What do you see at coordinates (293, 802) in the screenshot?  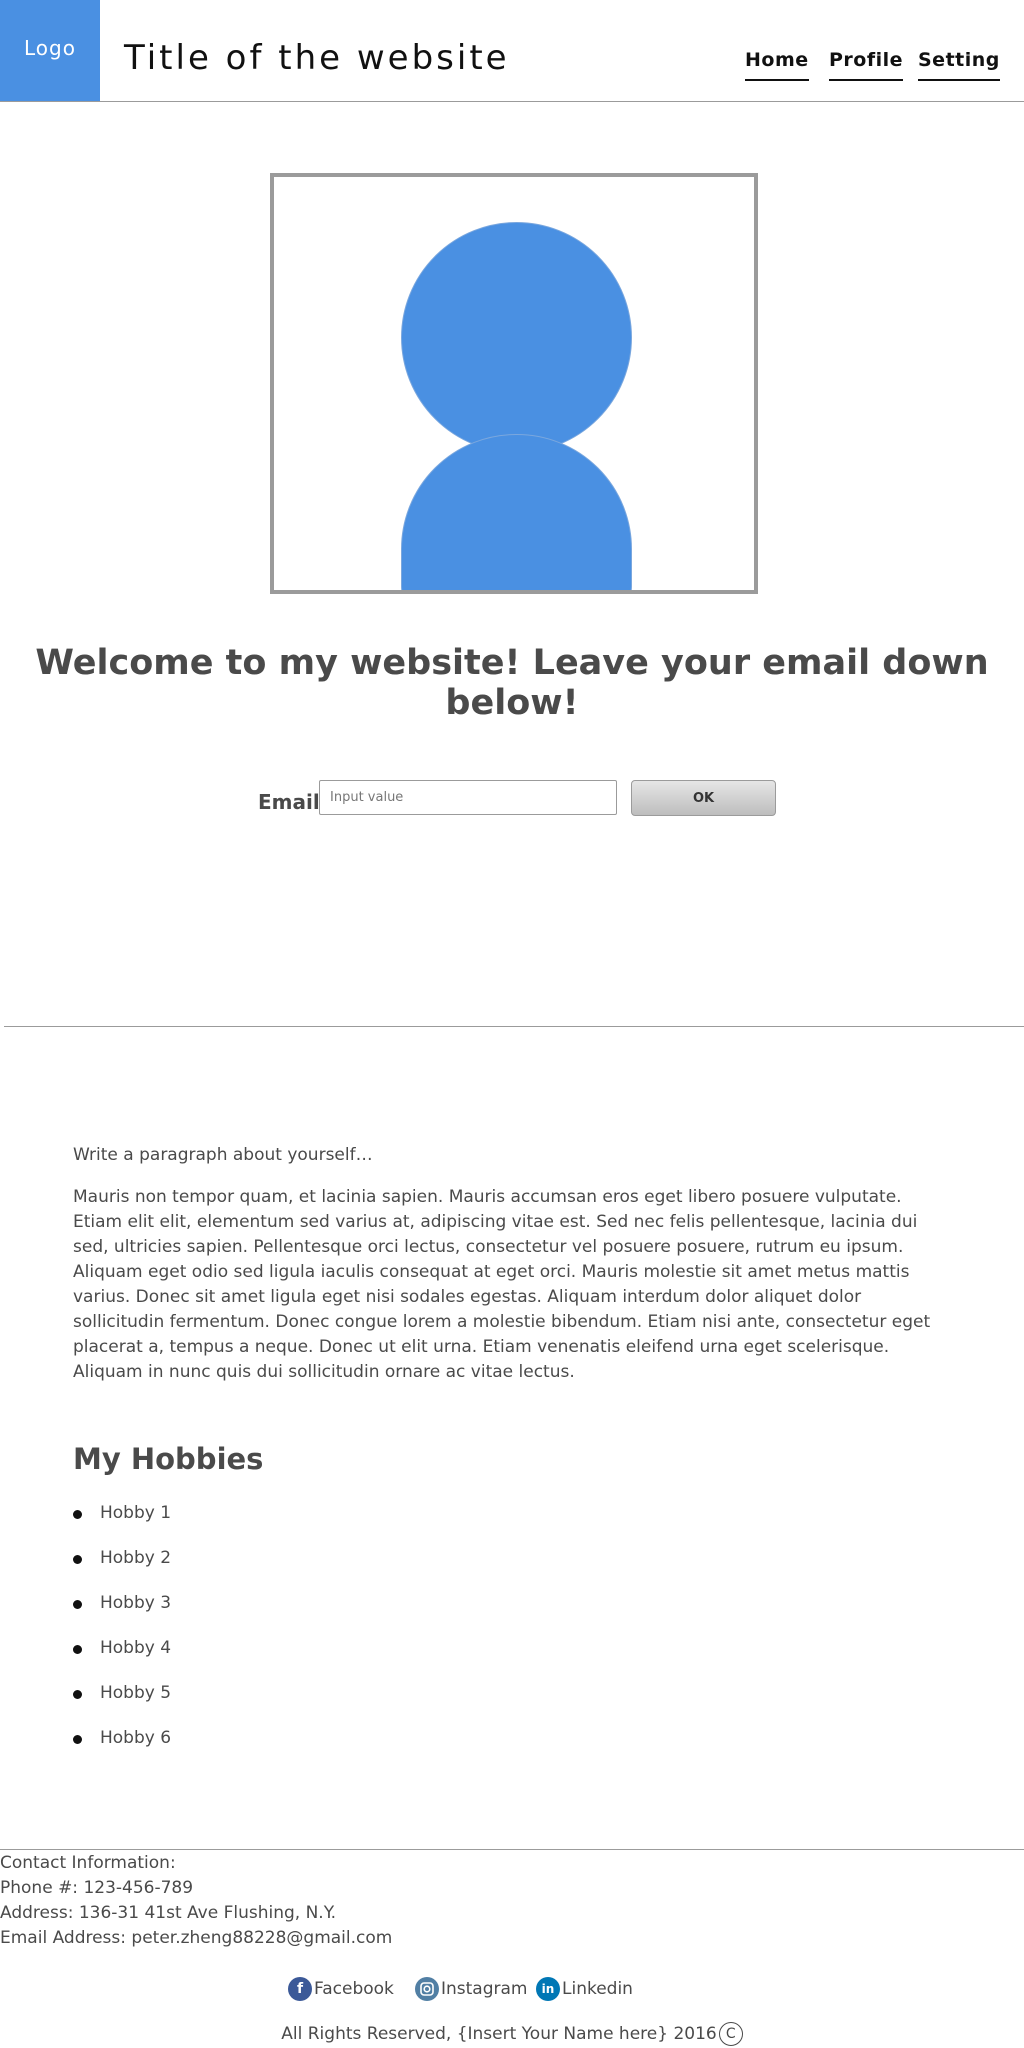 I see `email-label: Email:` at bounding box center [293, 802].